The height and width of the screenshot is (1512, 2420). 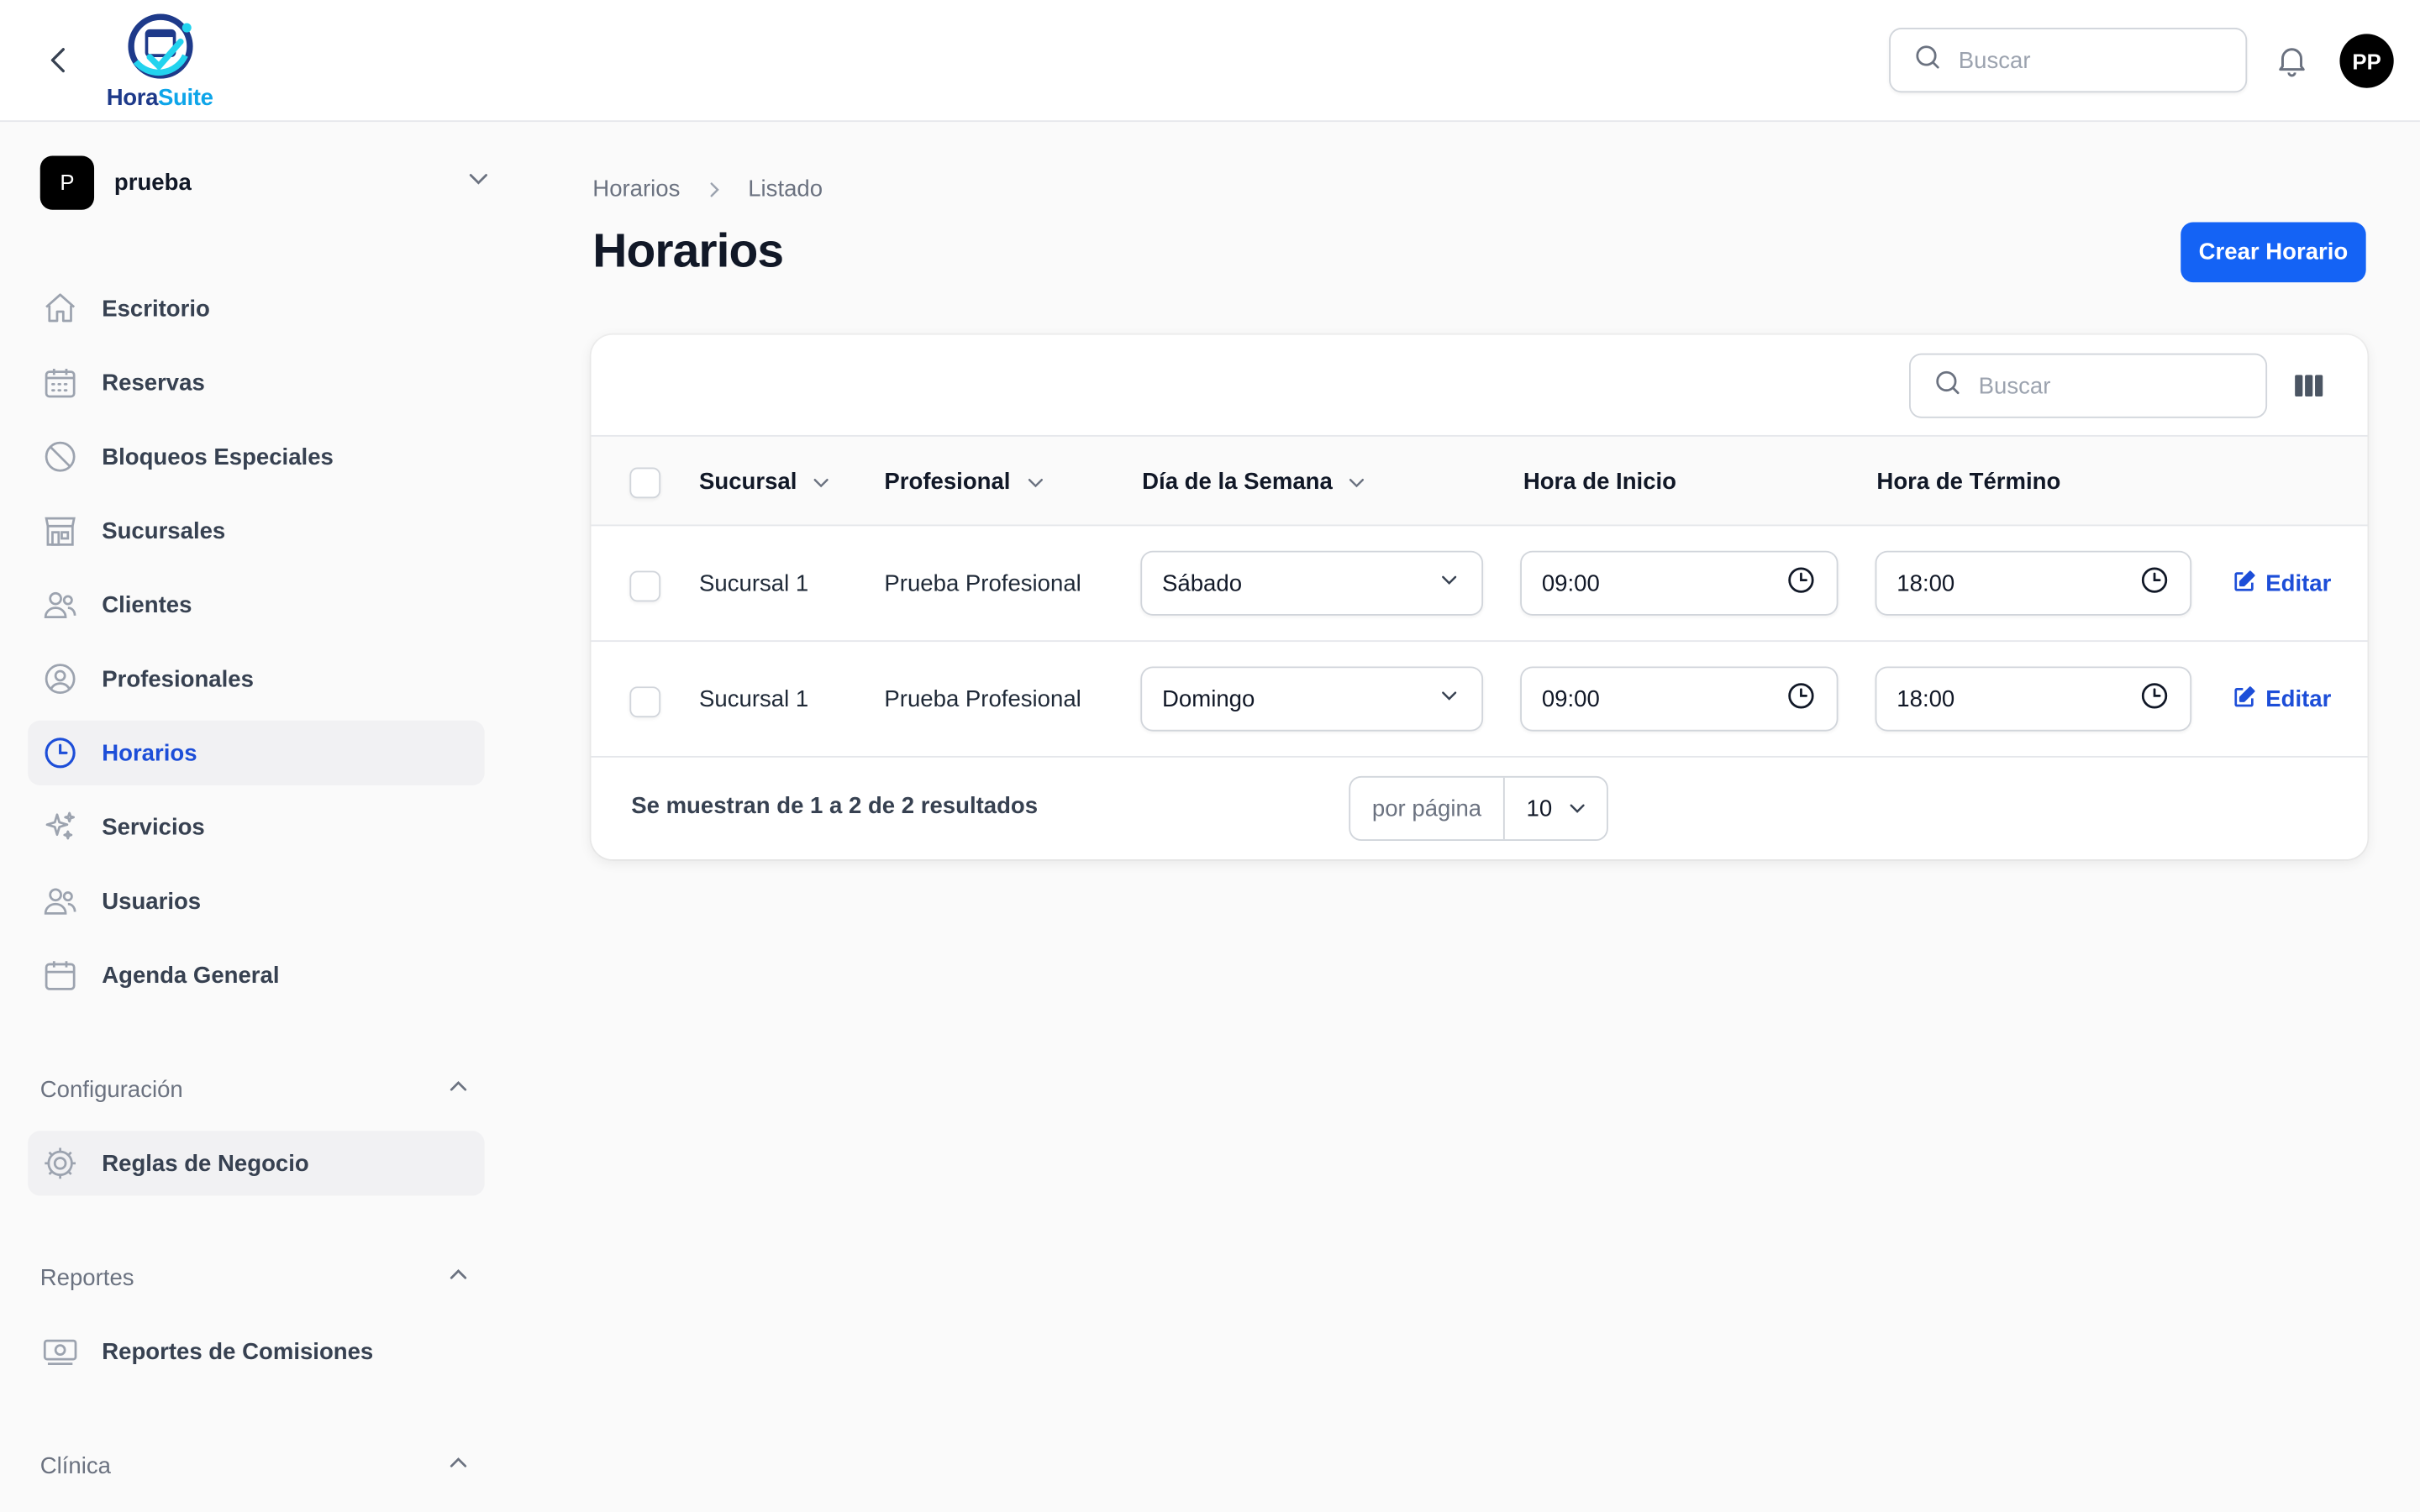 What do you see at coordinates (256, 901) in the screenshot?
I see `sidebar-item-usuarios: Usuarios` at bounding box center [256, 901].